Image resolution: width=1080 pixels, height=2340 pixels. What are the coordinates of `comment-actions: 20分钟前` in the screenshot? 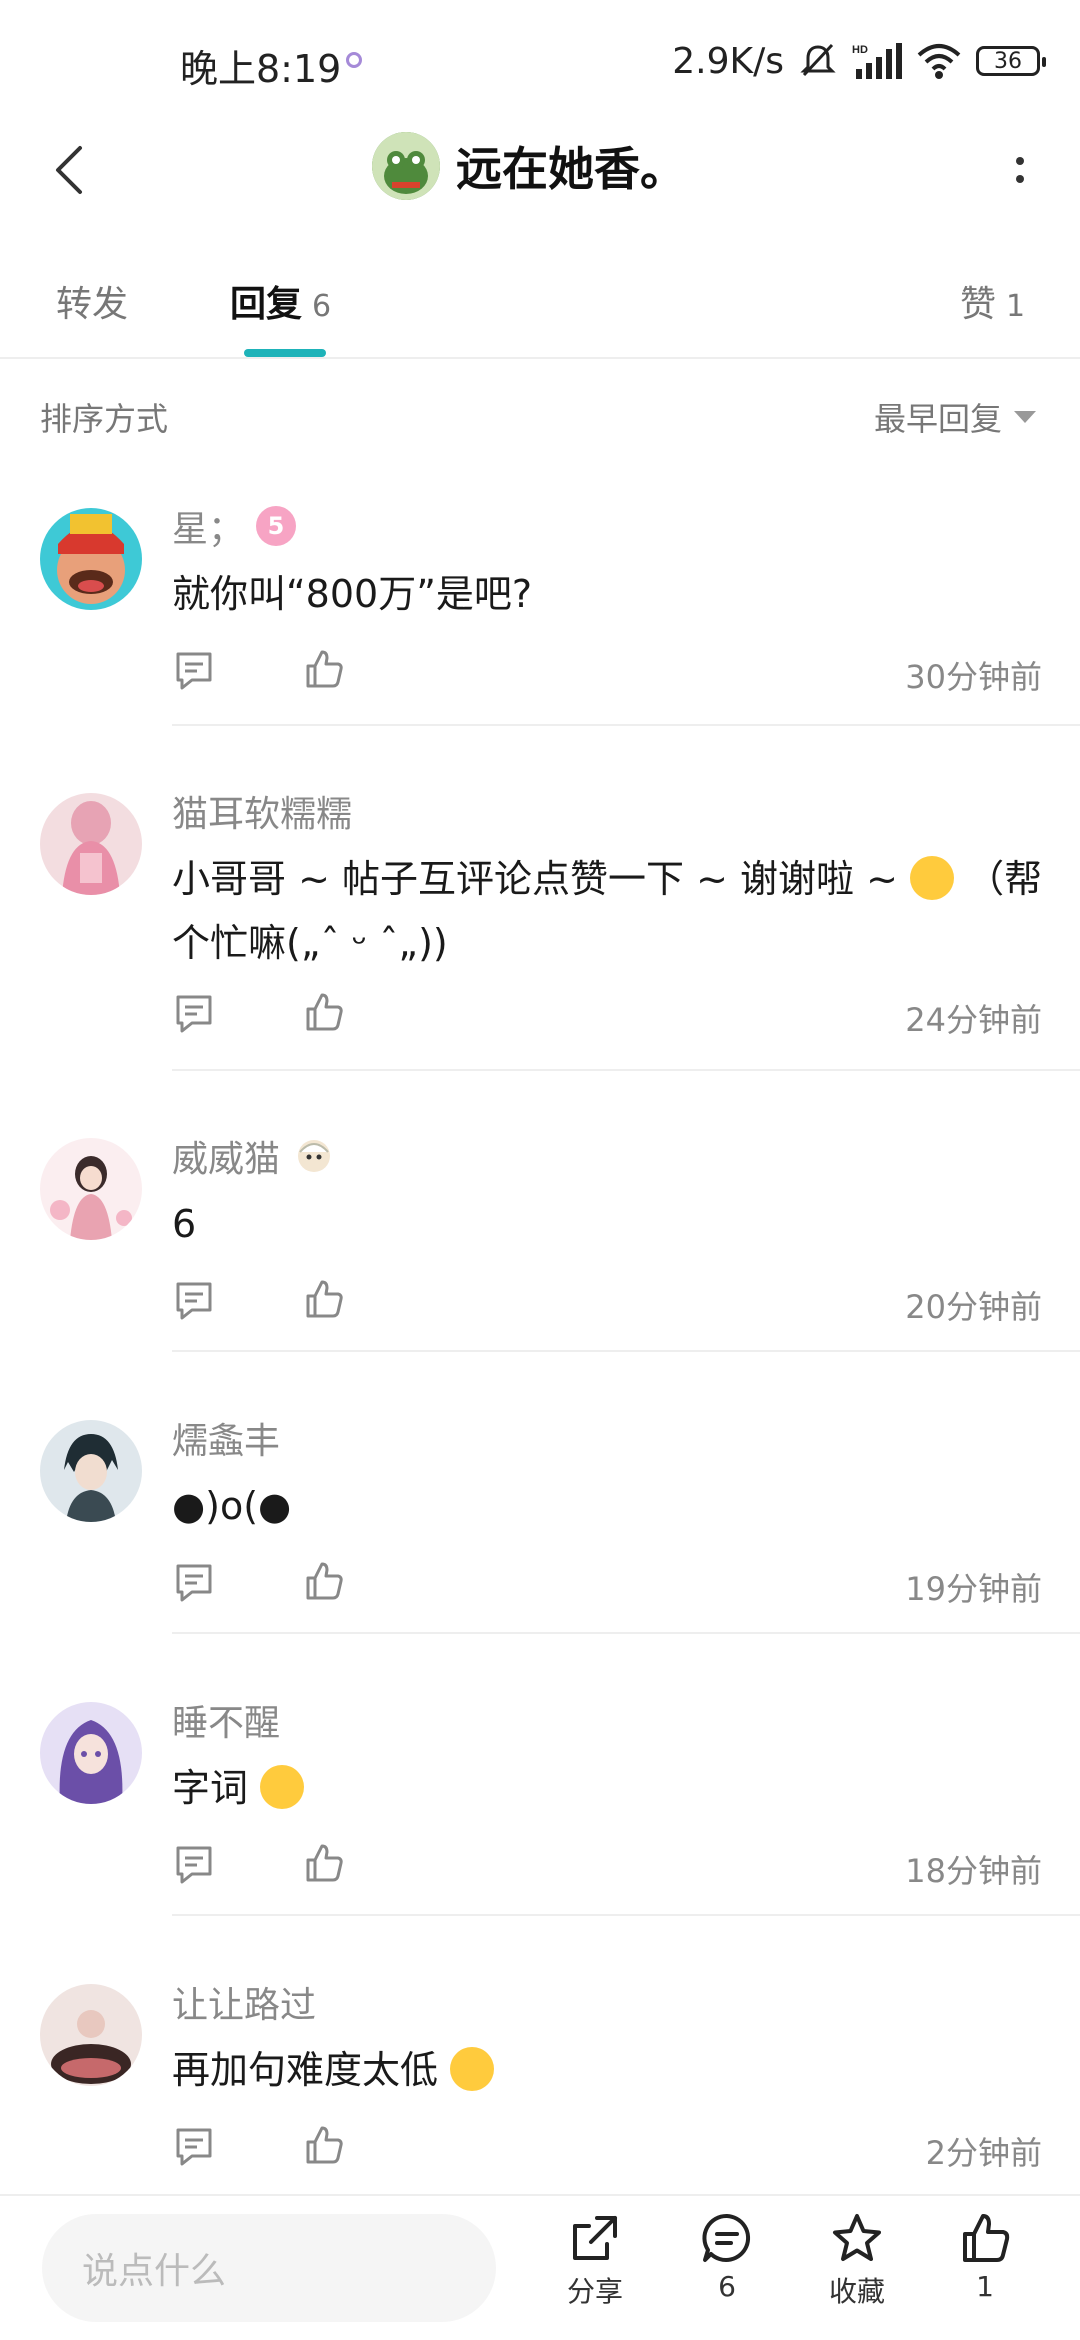 It's located at (607, 1302).